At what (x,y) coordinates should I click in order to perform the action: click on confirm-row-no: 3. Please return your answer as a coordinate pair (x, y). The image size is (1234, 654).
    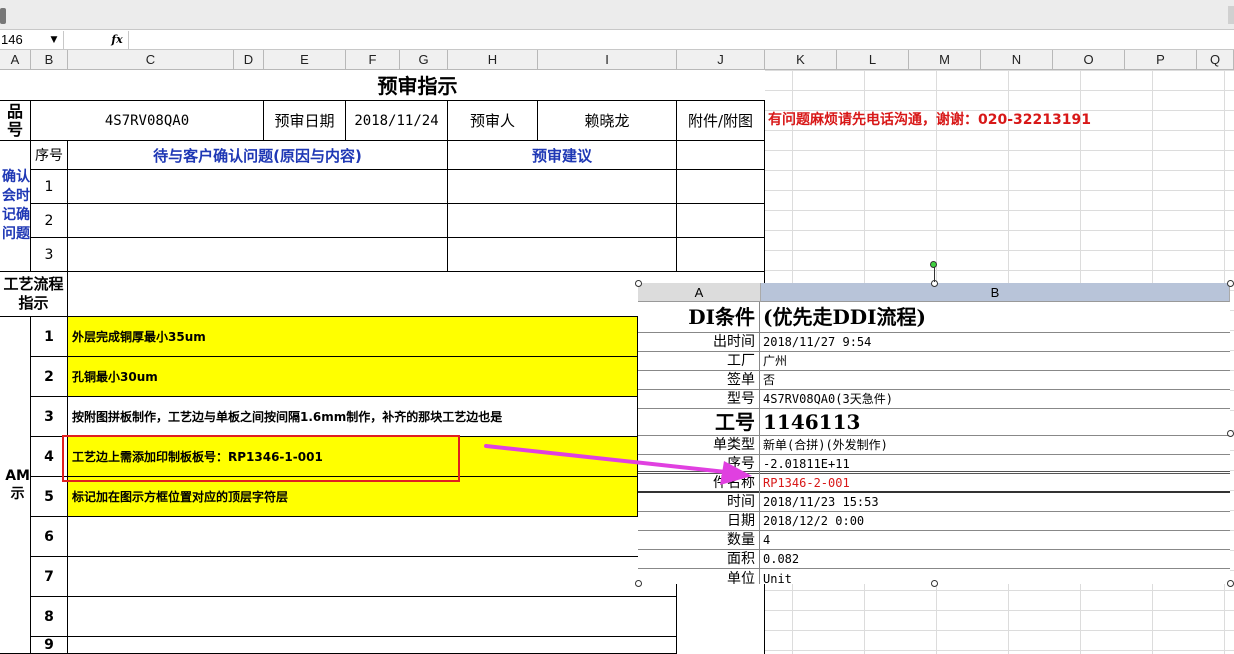
    Looking at the image, I should click on (49, 255).